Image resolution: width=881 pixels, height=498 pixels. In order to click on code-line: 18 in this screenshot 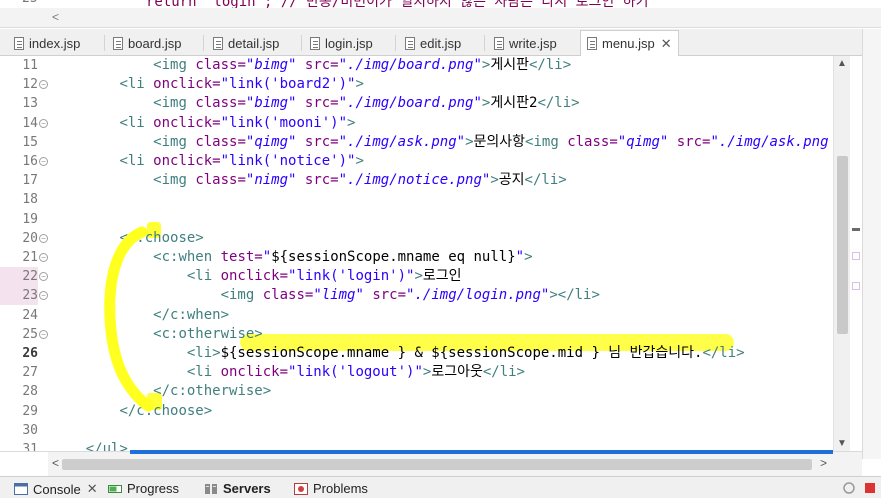, I will do `click(416, 199)`.